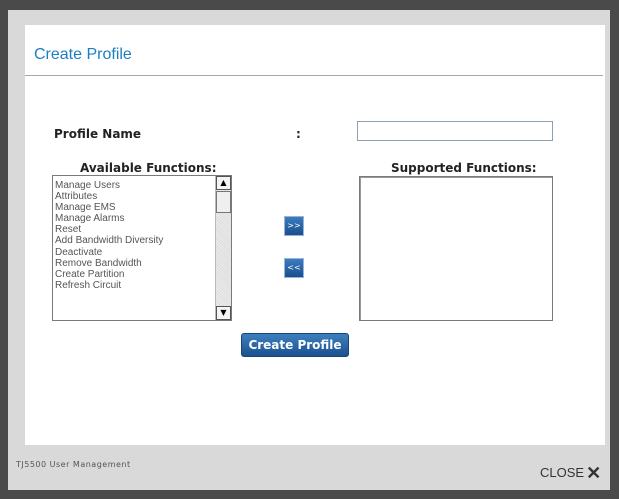 The width and height of the screenshot is (619, 499). What do you see at coordinates (562, 472) in the screenshot?
I see `close-label: CLOSE` at bounding box center [562, 472].